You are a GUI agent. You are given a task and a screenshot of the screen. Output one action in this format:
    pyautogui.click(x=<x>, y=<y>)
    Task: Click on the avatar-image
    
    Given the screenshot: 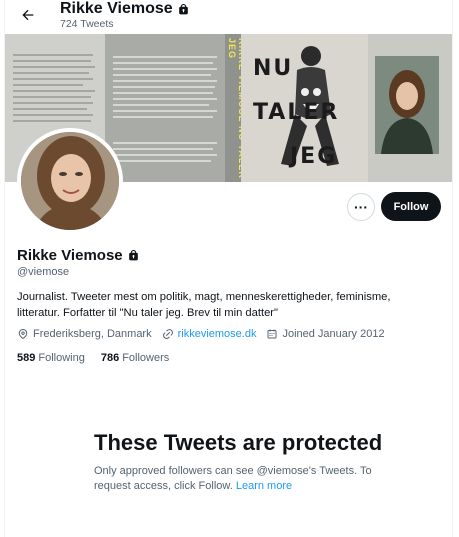 What is the action you would take?
    pyautogui.click(x=70, y=181)
    